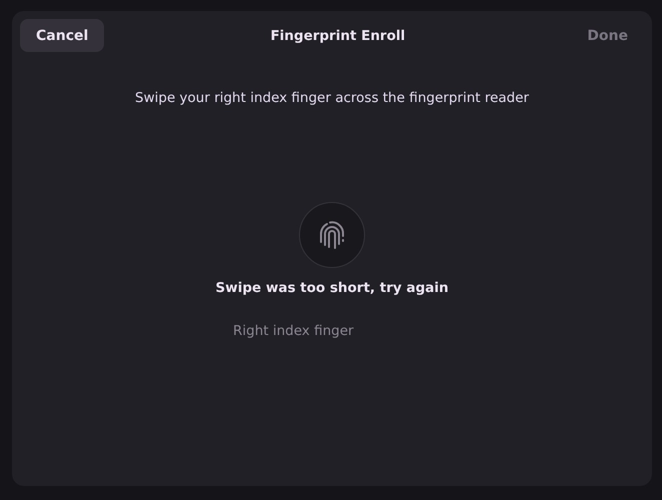 This screenshot has width=662, height=500. What do you see at coordinates (332, 98) in the screenshot?
I see `instruction-text: Swipe your right index finger across the fingerprint reader` at bounding box center [332, 98].